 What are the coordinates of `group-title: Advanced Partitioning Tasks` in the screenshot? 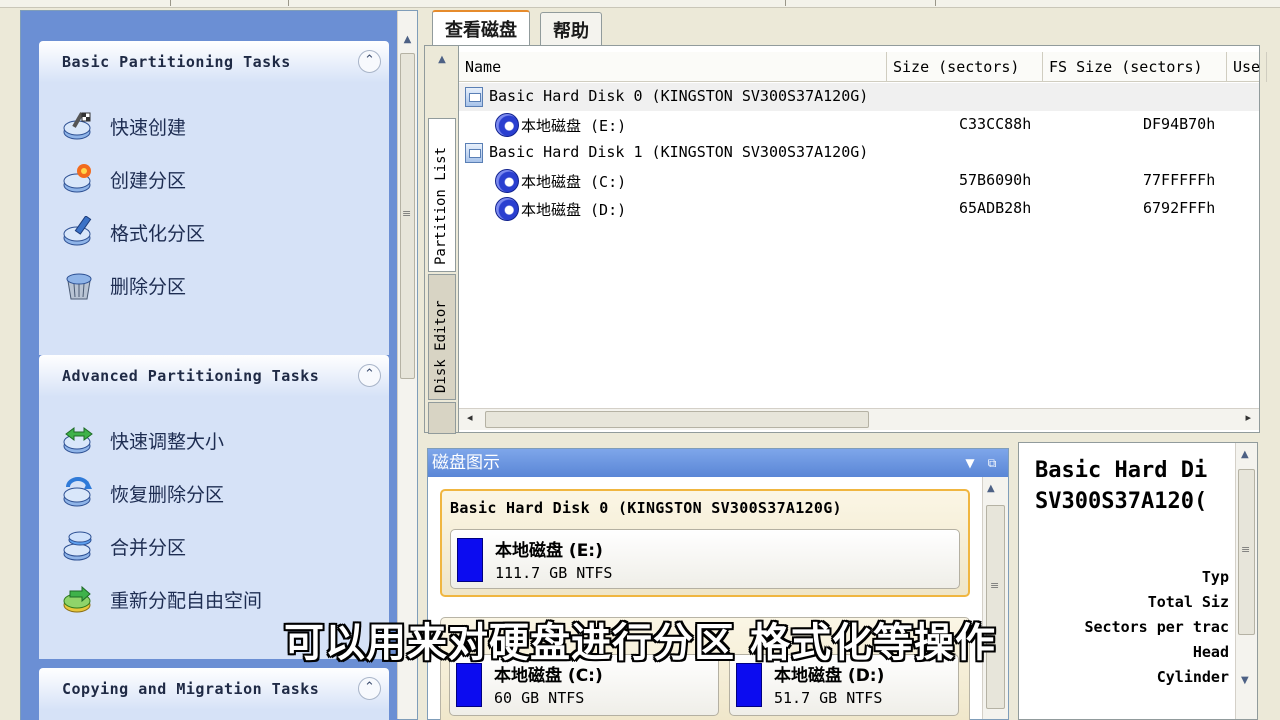 It's located at (191, 376).